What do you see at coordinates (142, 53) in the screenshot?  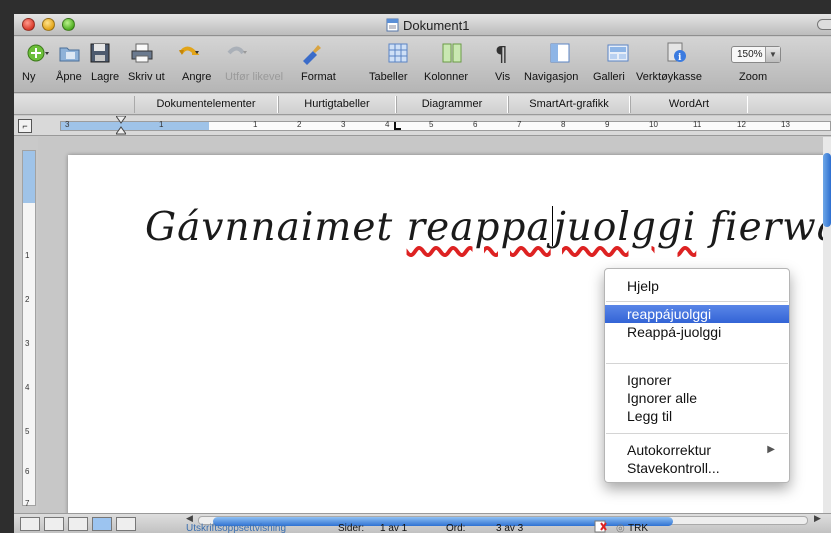 I see `printer-icon` at bounding box center [142, 53].